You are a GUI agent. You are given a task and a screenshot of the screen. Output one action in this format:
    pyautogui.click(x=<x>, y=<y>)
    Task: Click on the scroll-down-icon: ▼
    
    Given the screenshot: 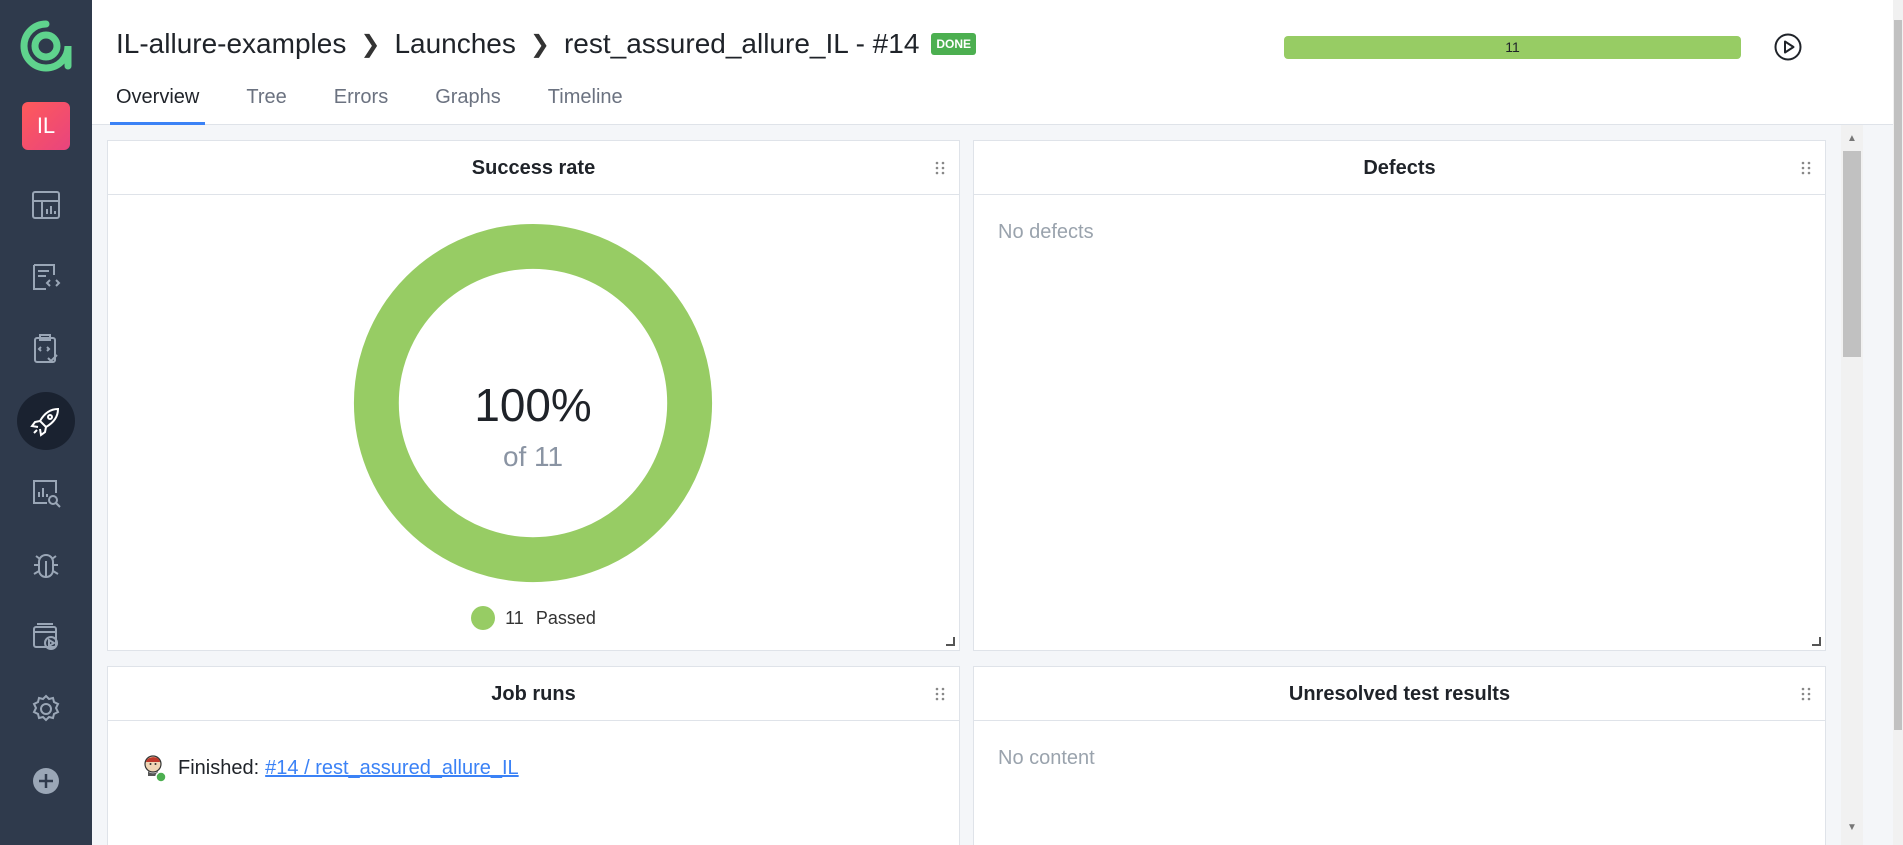 What is the action you would take?
    pyautogui.click(x=1852, y=827)
    